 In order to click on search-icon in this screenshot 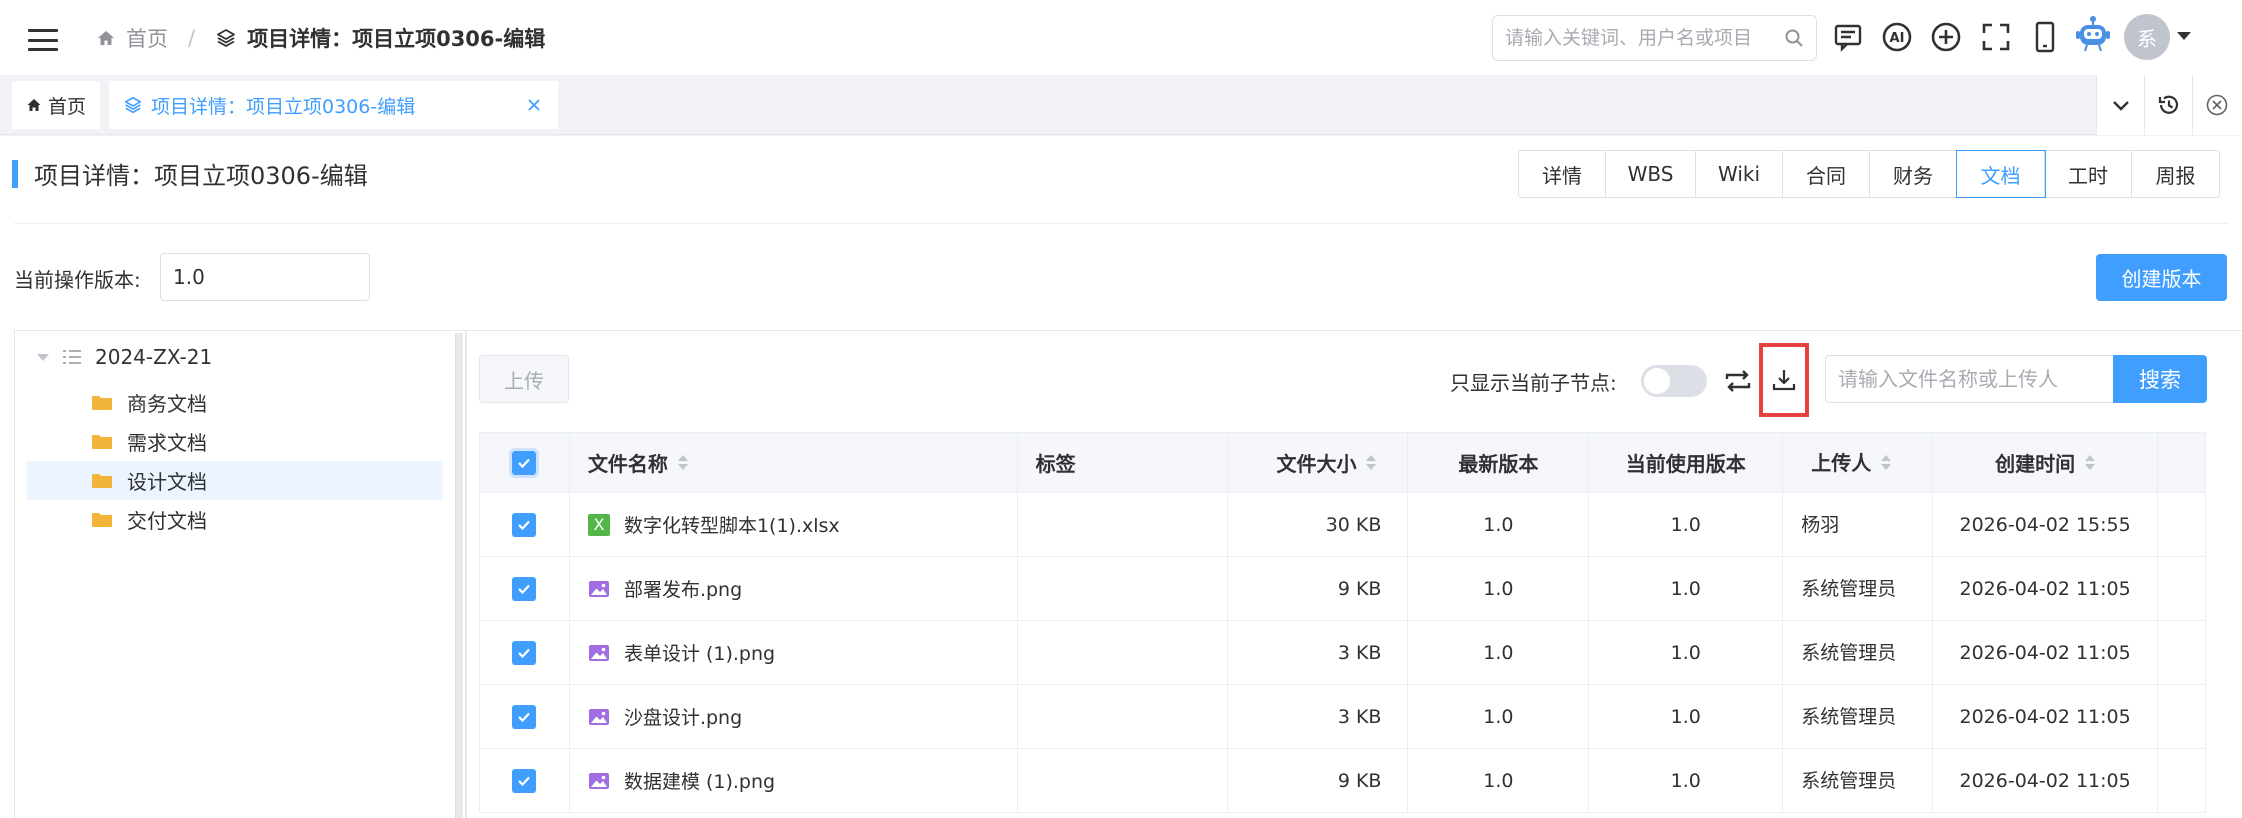, I will do `click(1794, 38)`.